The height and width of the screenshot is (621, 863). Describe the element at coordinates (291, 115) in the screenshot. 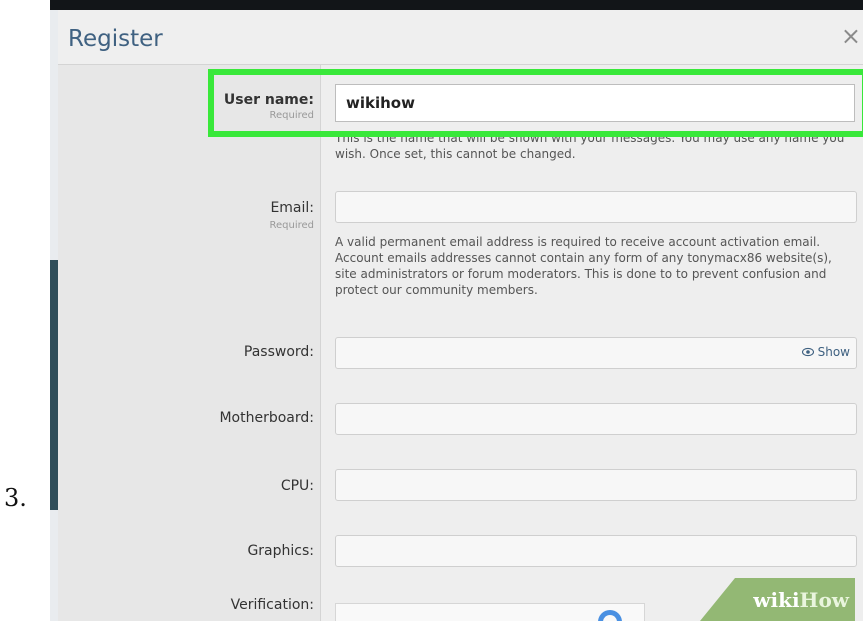

I see `username-required: Required` at that location.